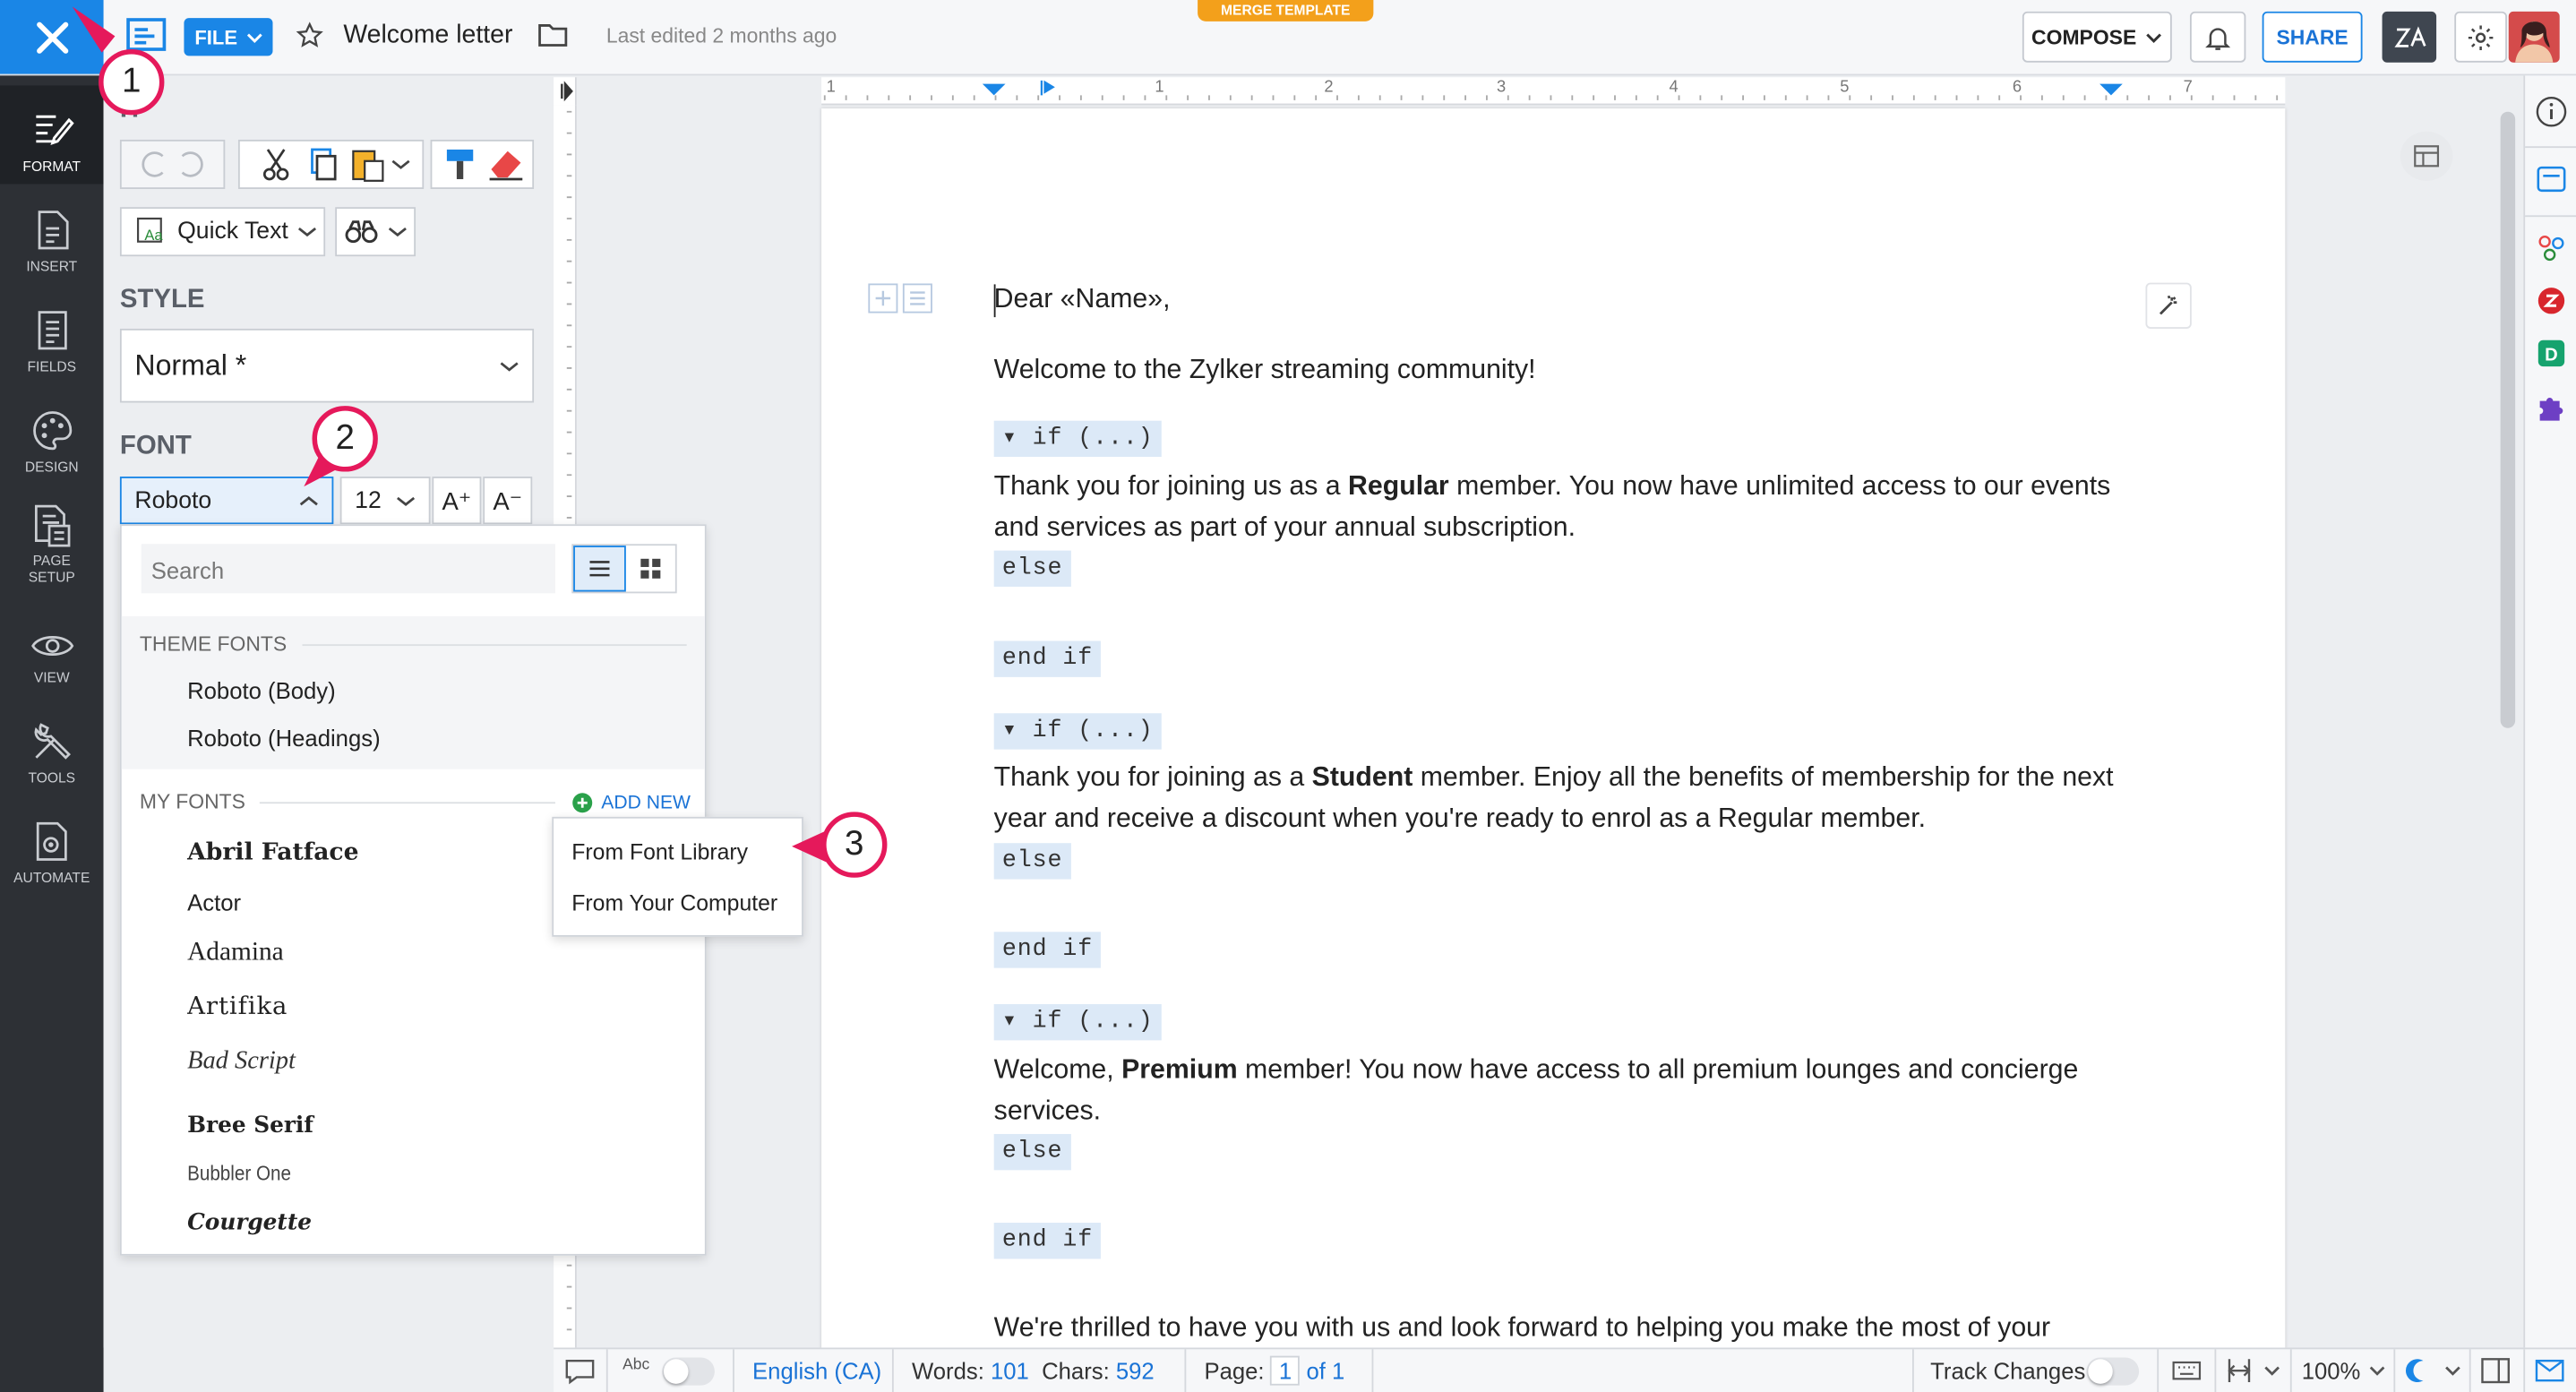 The height and width of the screenshot is (1392, 2576). Describe the element at coordinates (241, 1062) in the screenshot. I see `font-option-bad-script: Bad Script` at that location.